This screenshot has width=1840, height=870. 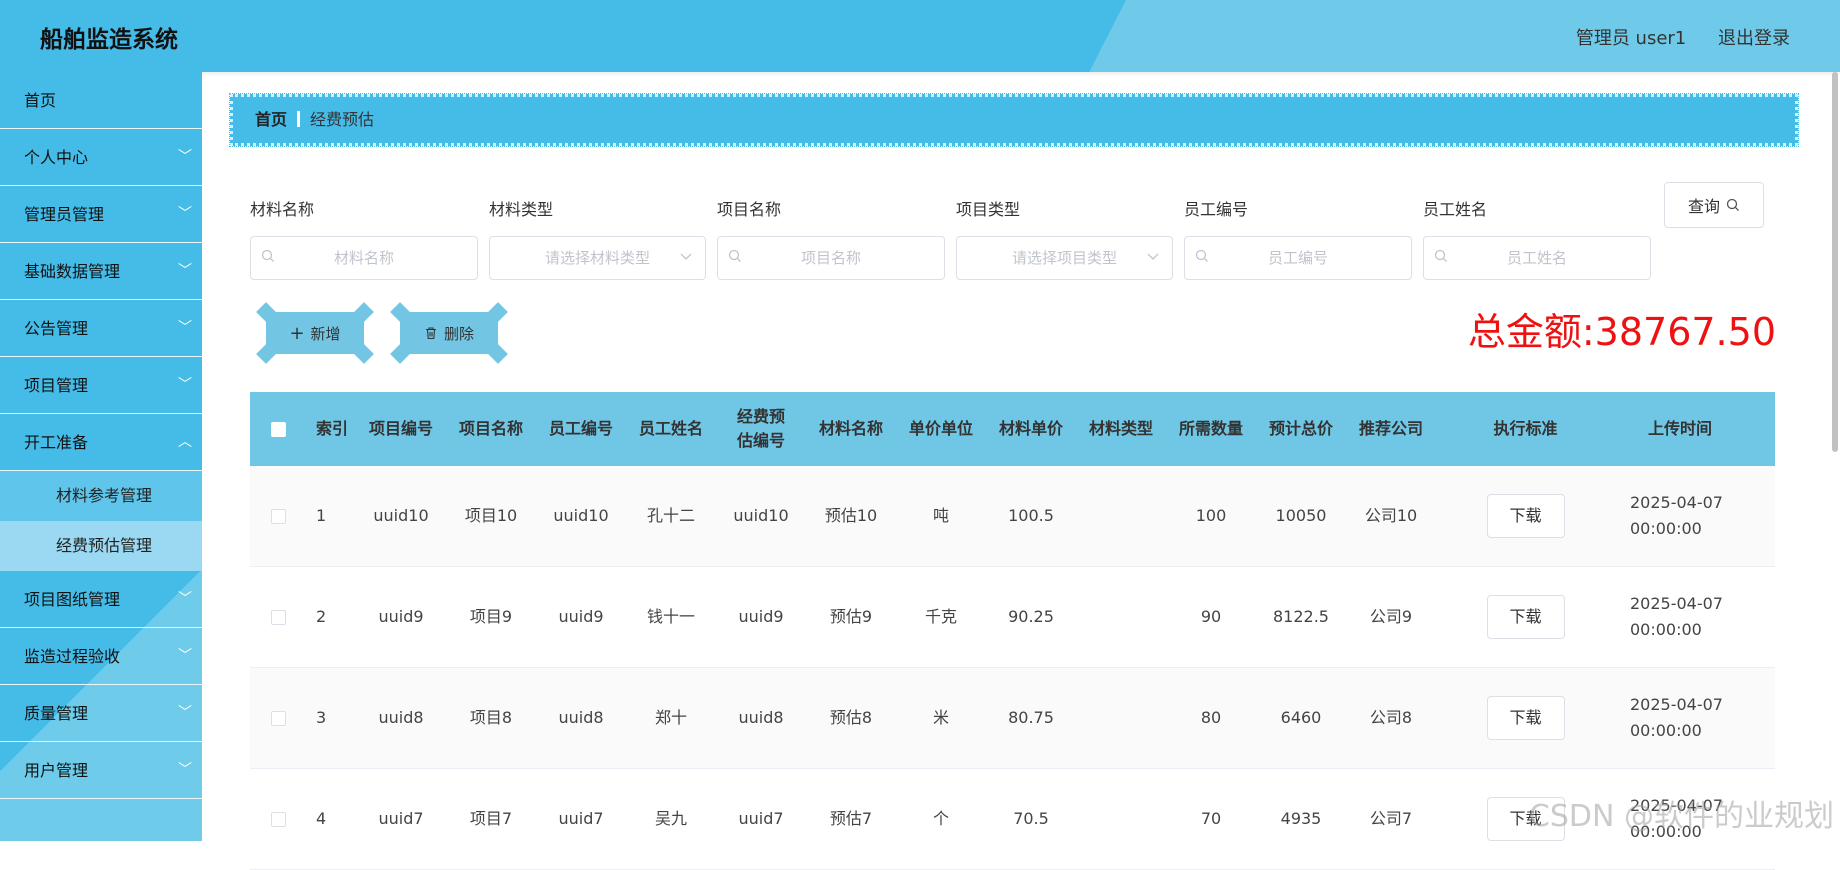 I want to click on cell-price: 90.25, so click(x=1031, y=617).